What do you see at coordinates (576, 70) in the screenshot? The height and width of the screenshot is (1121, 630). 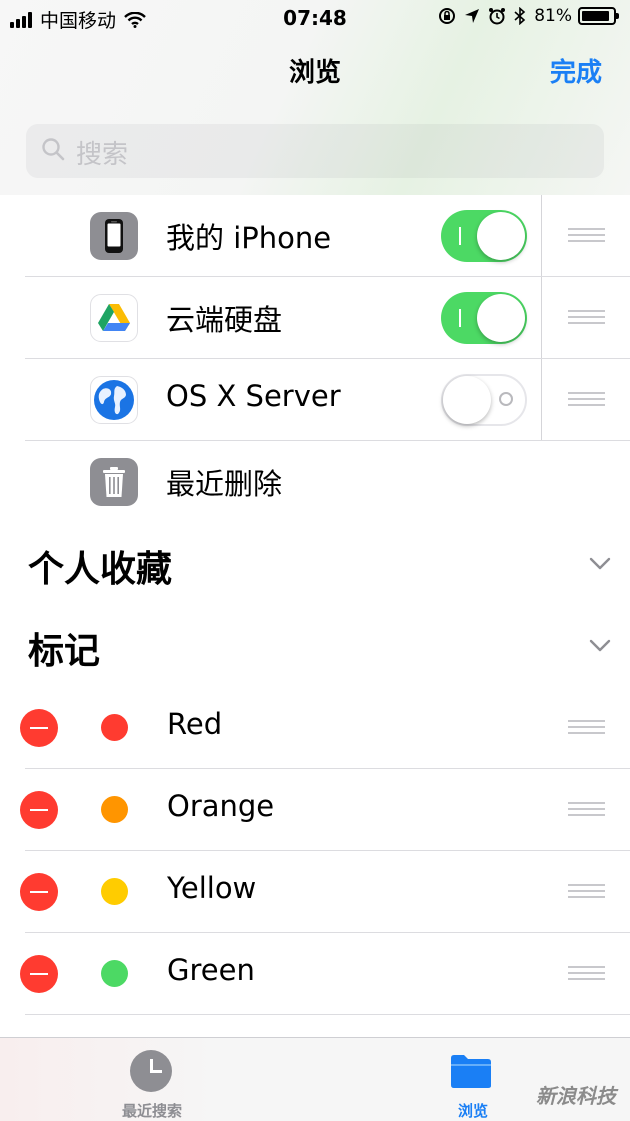 I see `done-button: 完成` at bounding box center [576, 70].